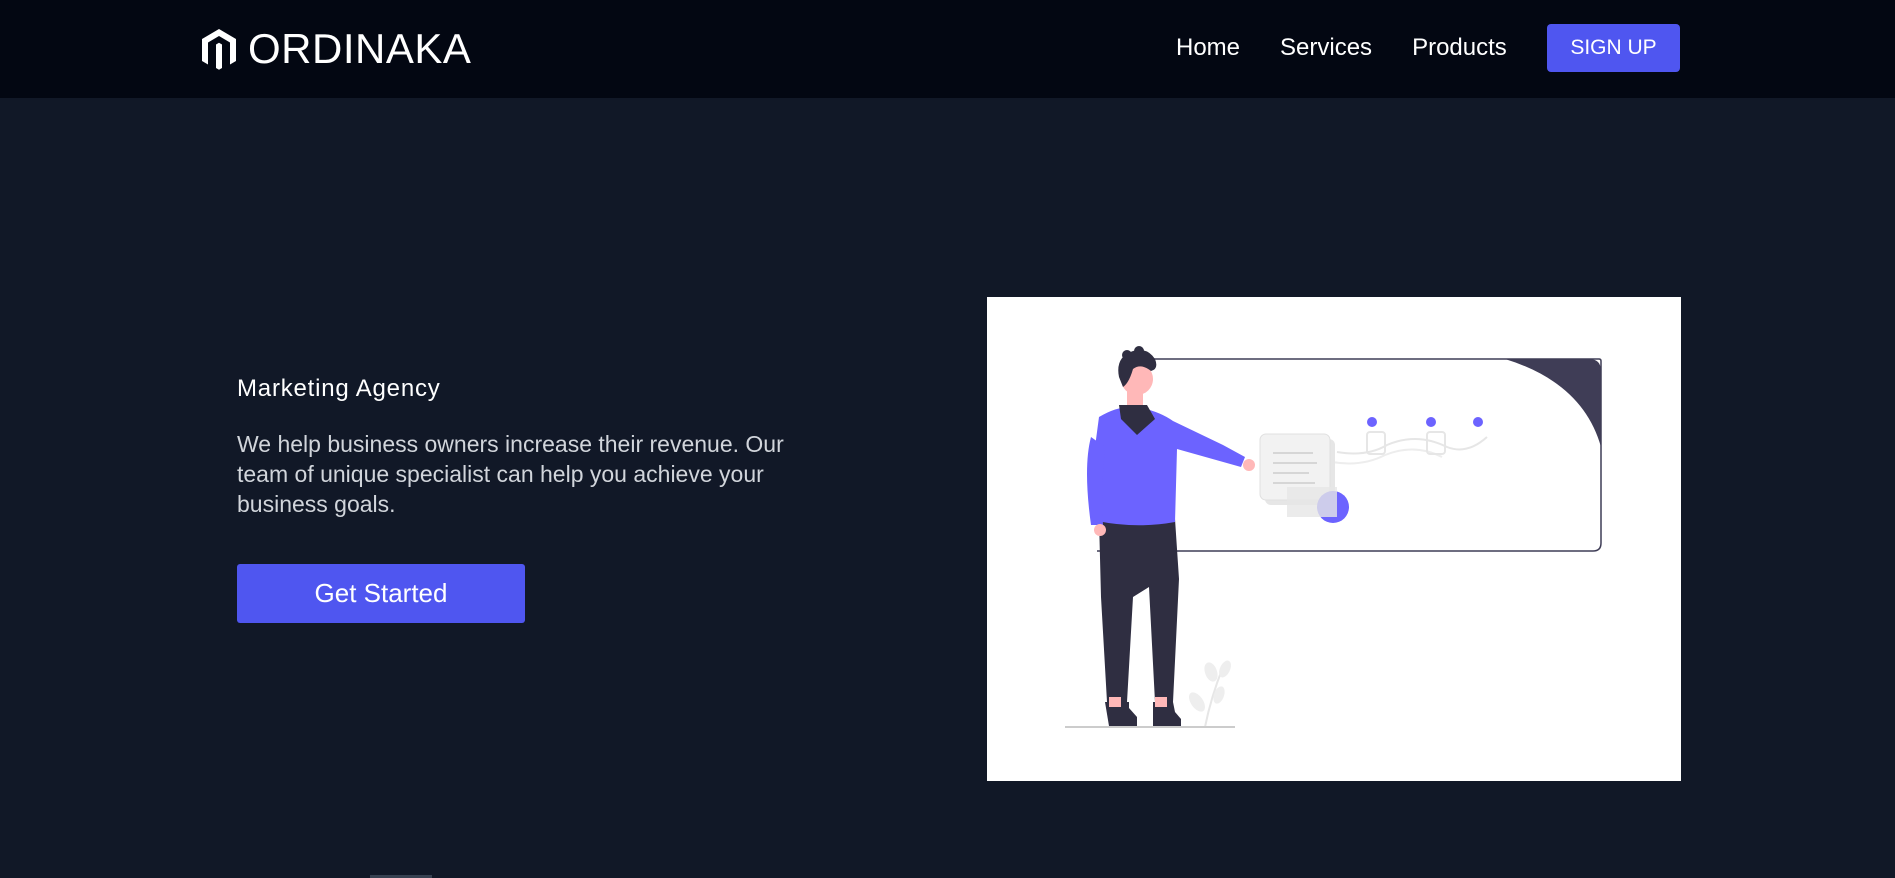  Describe the element at coordinates (1208, 48) in the screenshot. I see `nav-link-home: Home` at that location.